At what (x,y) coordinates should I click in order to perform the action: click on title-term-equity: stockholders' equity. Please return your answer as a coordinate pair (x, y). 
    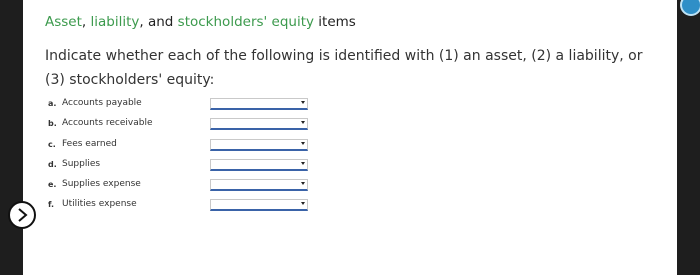
    Looking at the image, I should click on (245, 22).